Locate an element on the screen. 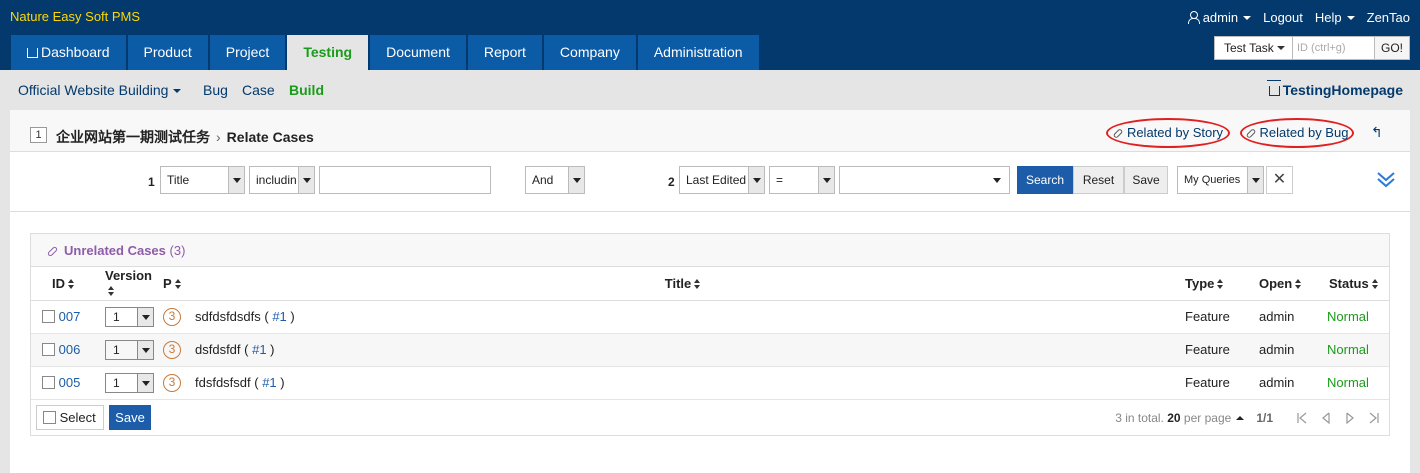 This screenshot has height=473, width=1420. last-page-icon is located at coordinates (1374, 418).